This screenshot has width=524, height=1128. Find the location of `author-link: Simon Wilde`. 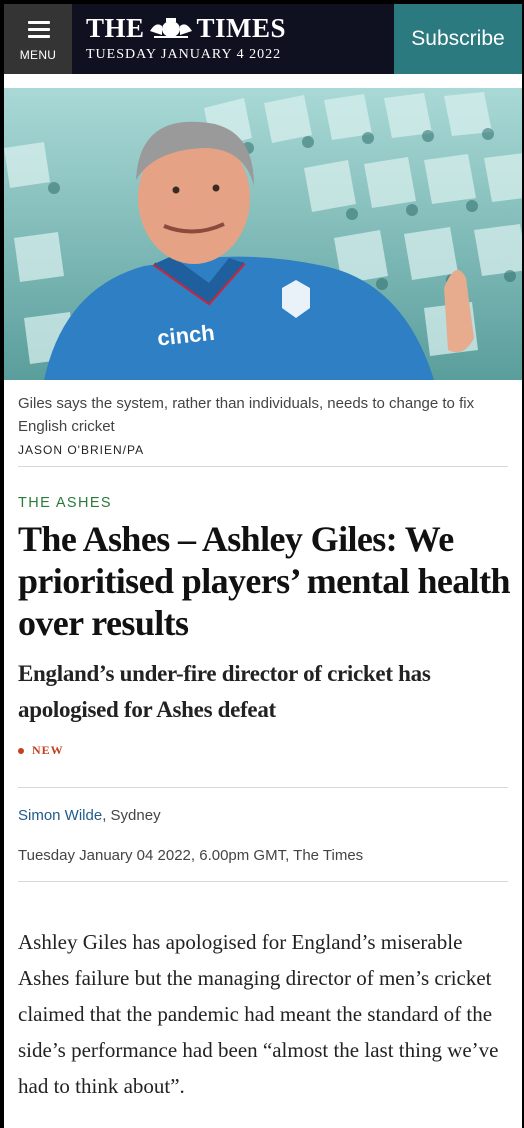

author-link: Simon Wilde is located at coordinates (60, 815).